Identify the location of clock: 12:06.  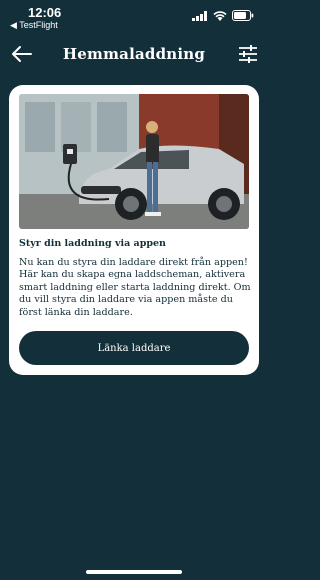
(45, 12).